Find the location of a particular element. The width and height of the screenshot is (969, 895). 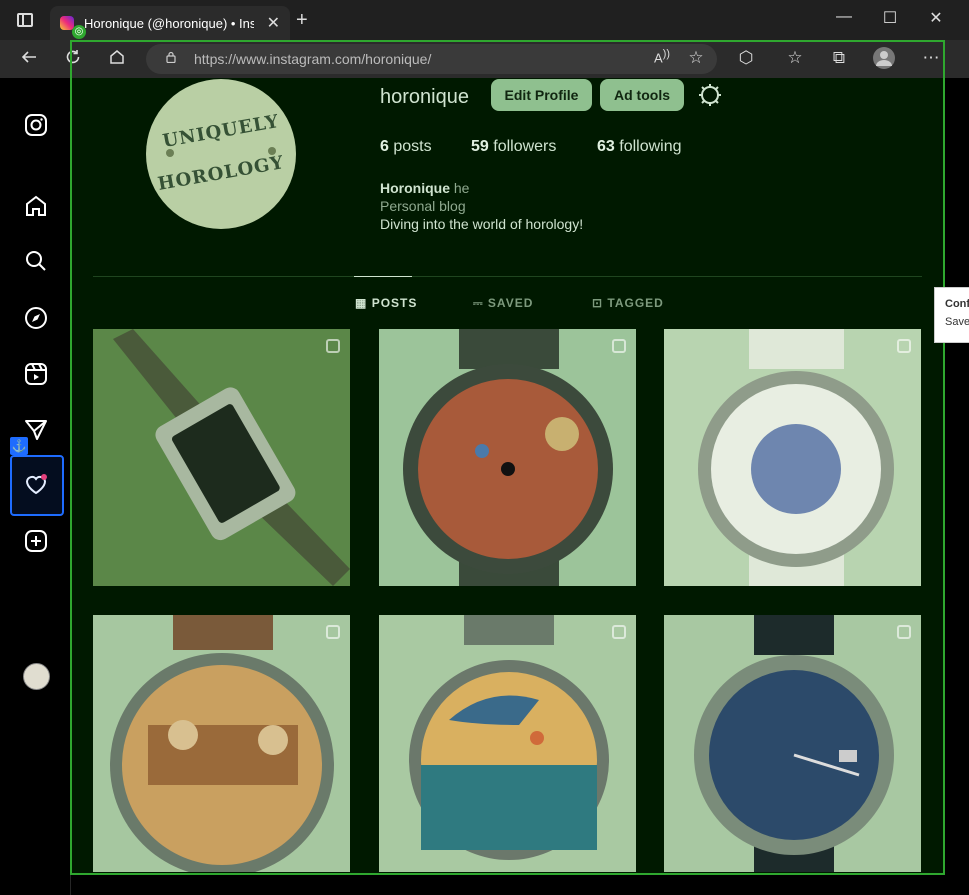

grid-icon: ▦ is located at coordinates (361, 303).